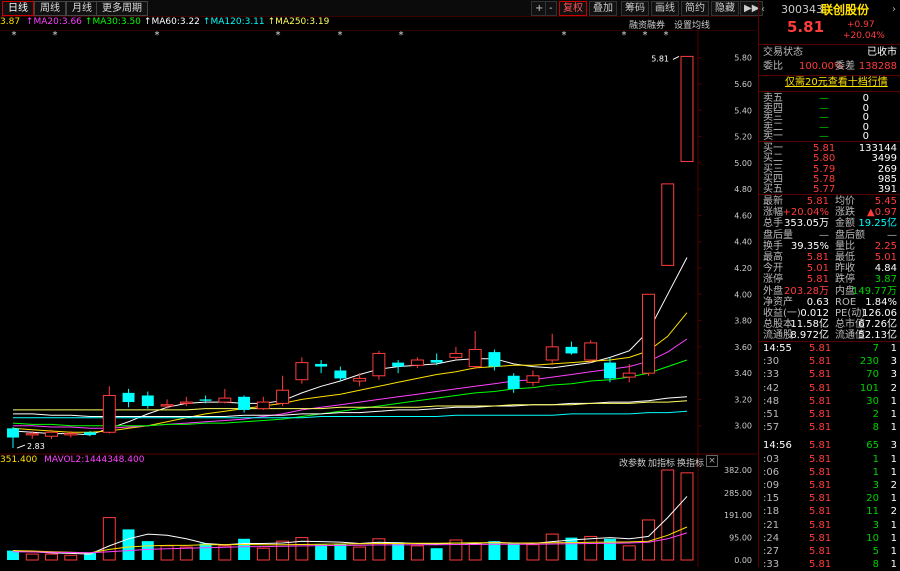 This screenshot has height=571, width=900. I want to click on tick-volume: 8, so click(875, 565).